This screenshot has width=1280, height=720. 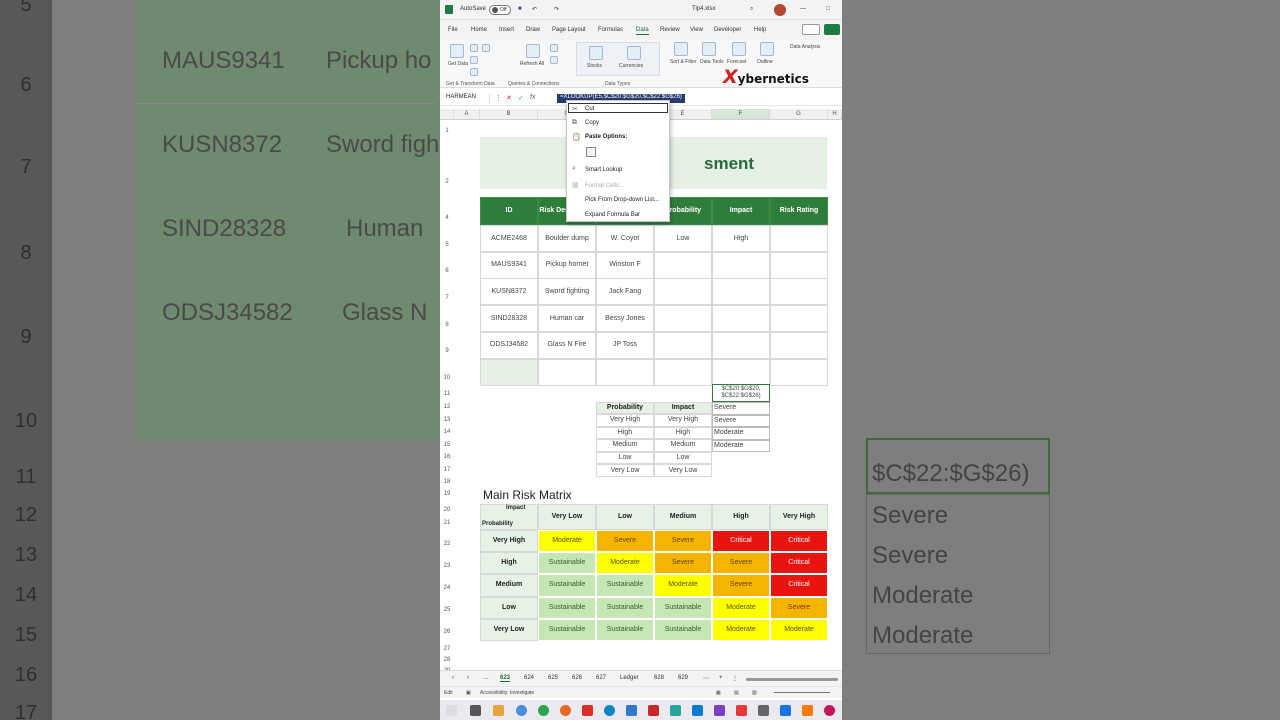 What do you see at coordinates (741, 517) in the screenshot?
I see `matrix-col-header: High` at bounding box center [741, 517].